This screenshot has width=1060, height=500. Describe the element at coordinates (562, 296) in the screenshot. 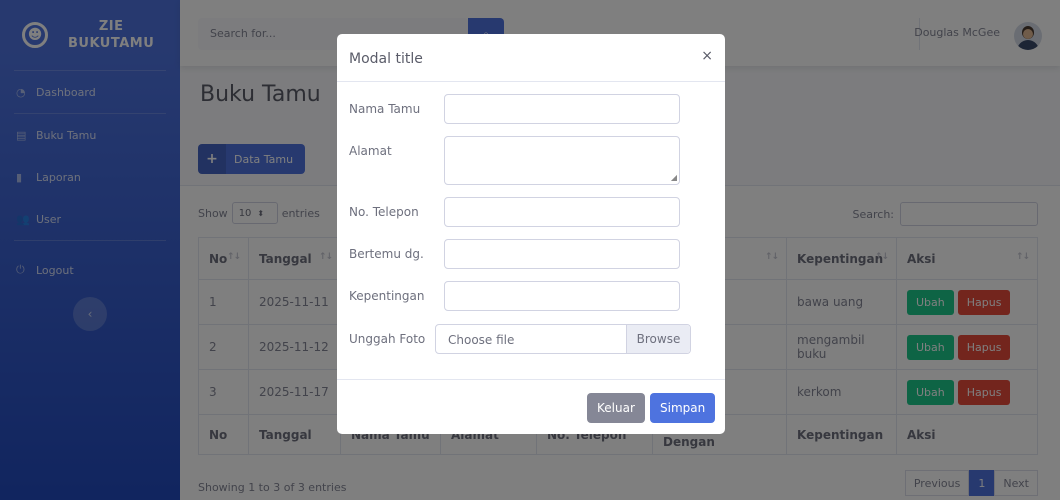

I see `kepentingan-input` at that location.